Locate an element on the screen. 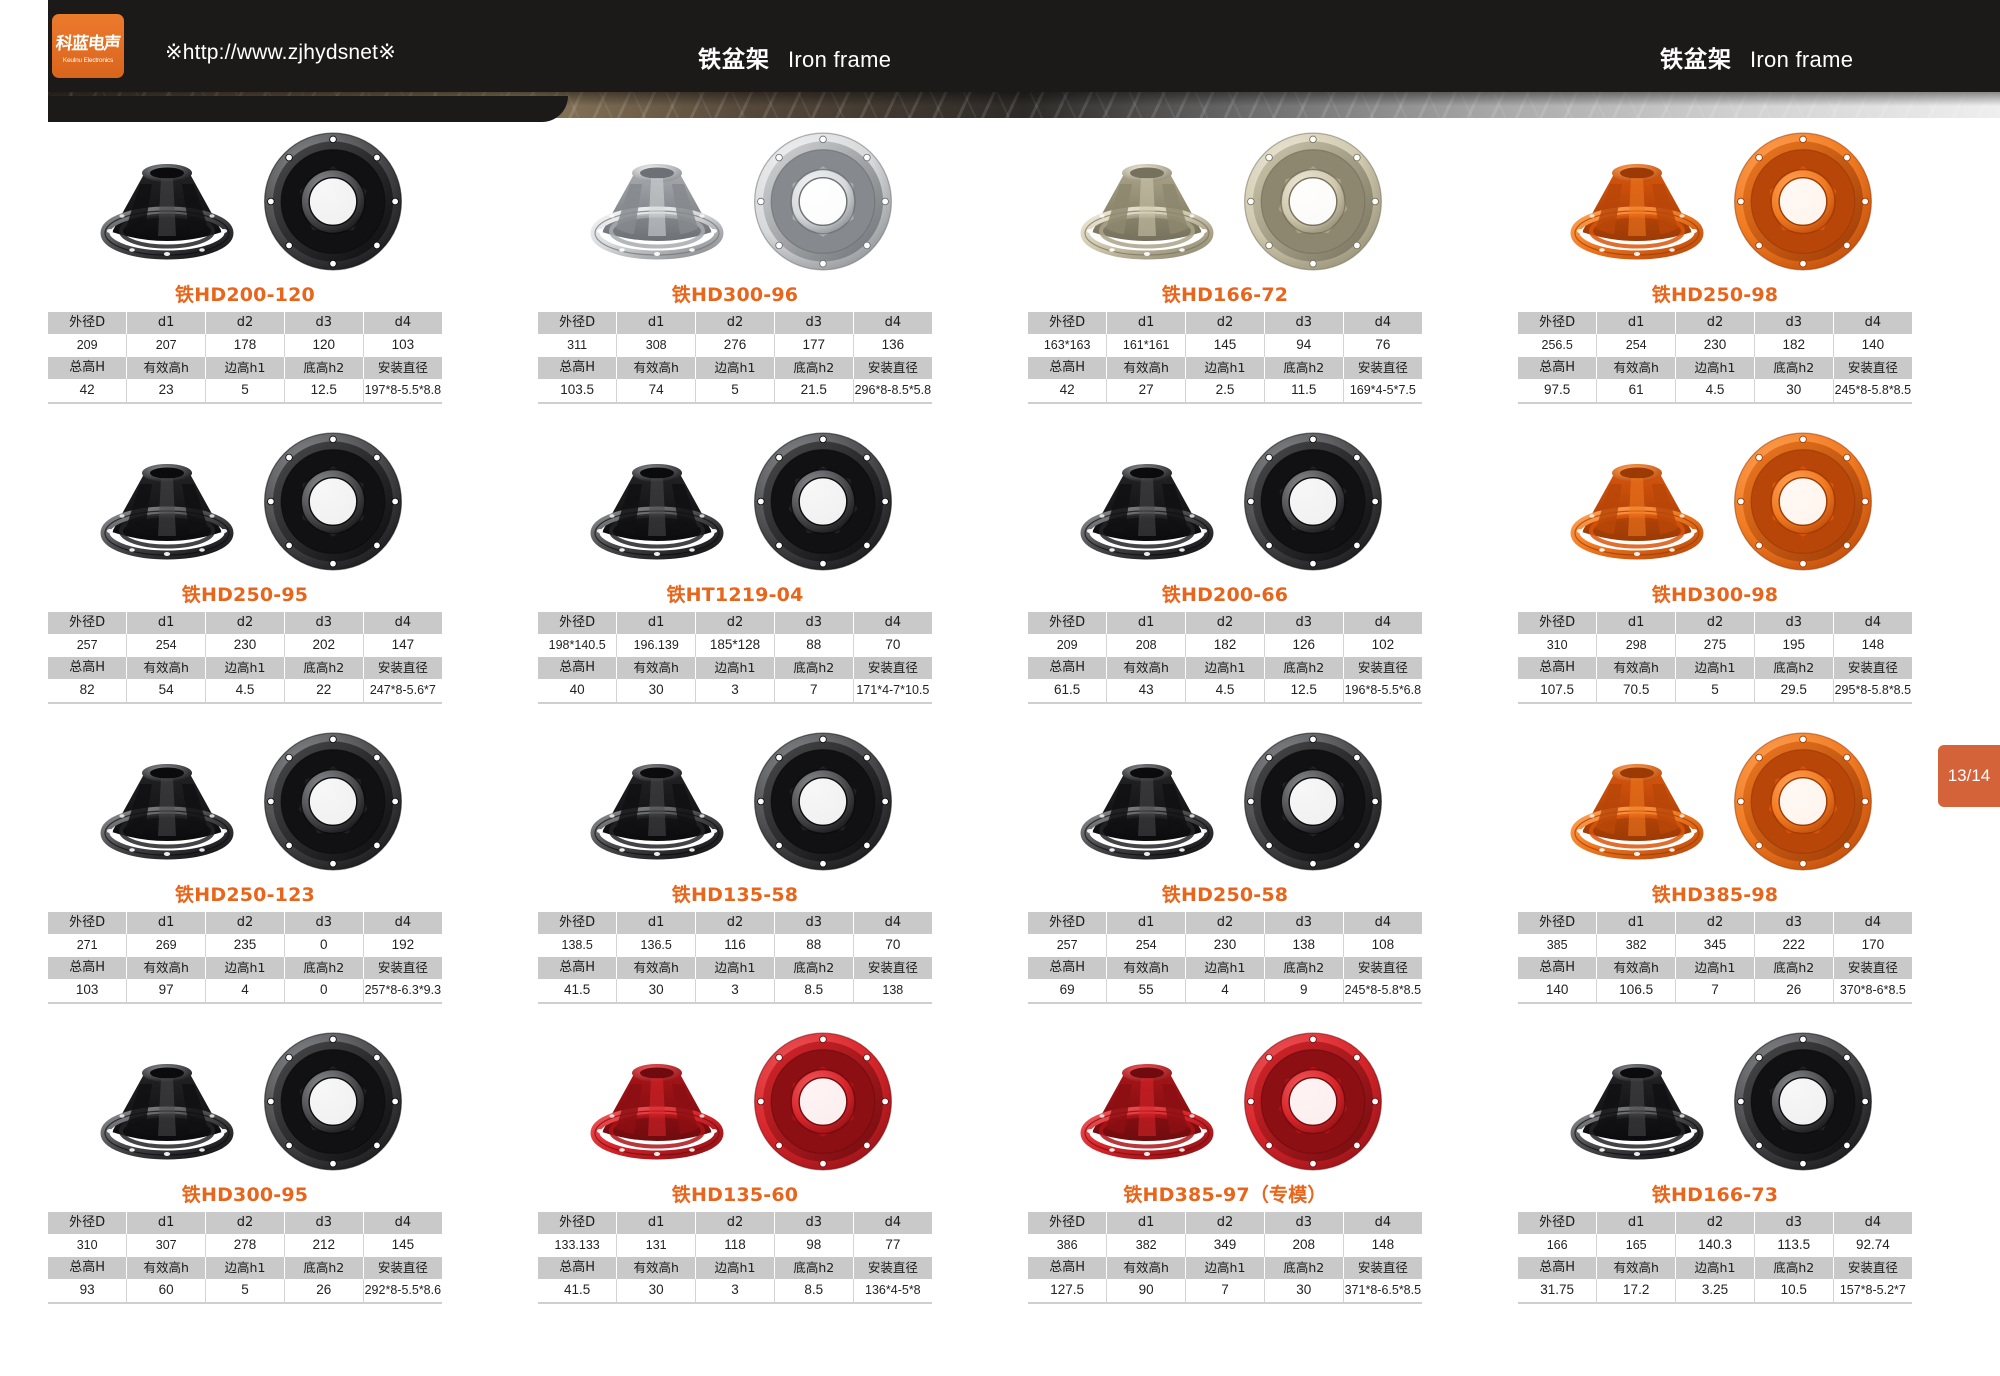 This screenshot has height=1376, width=2000. product-image-perspective is located at coordinates (1147, 1111).